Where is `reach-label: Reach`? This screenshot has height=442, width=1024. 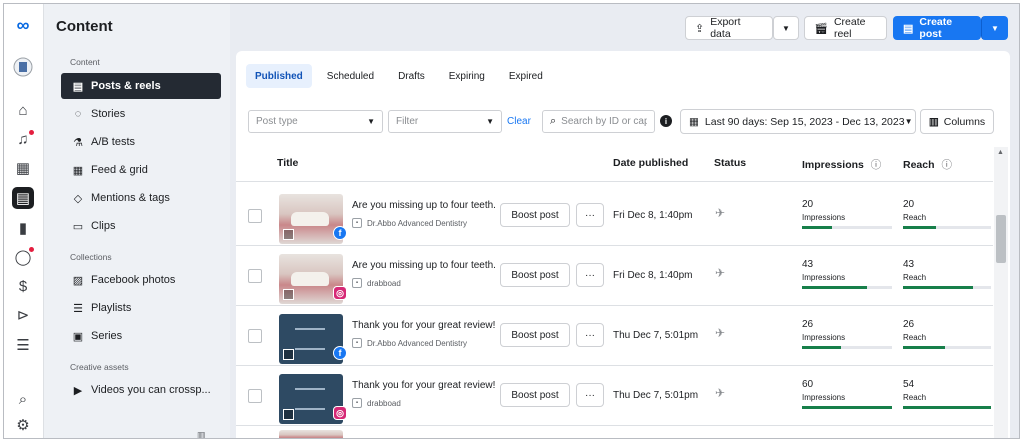 reach-label: Reach is located at coordinates (915, 277).